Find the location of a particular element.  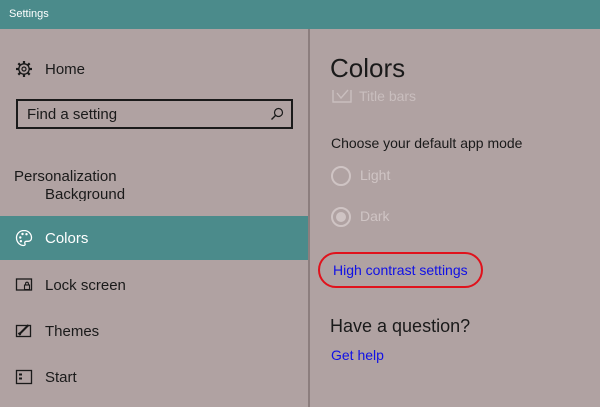

window-title: Settings is located at coordinates (300, 14).